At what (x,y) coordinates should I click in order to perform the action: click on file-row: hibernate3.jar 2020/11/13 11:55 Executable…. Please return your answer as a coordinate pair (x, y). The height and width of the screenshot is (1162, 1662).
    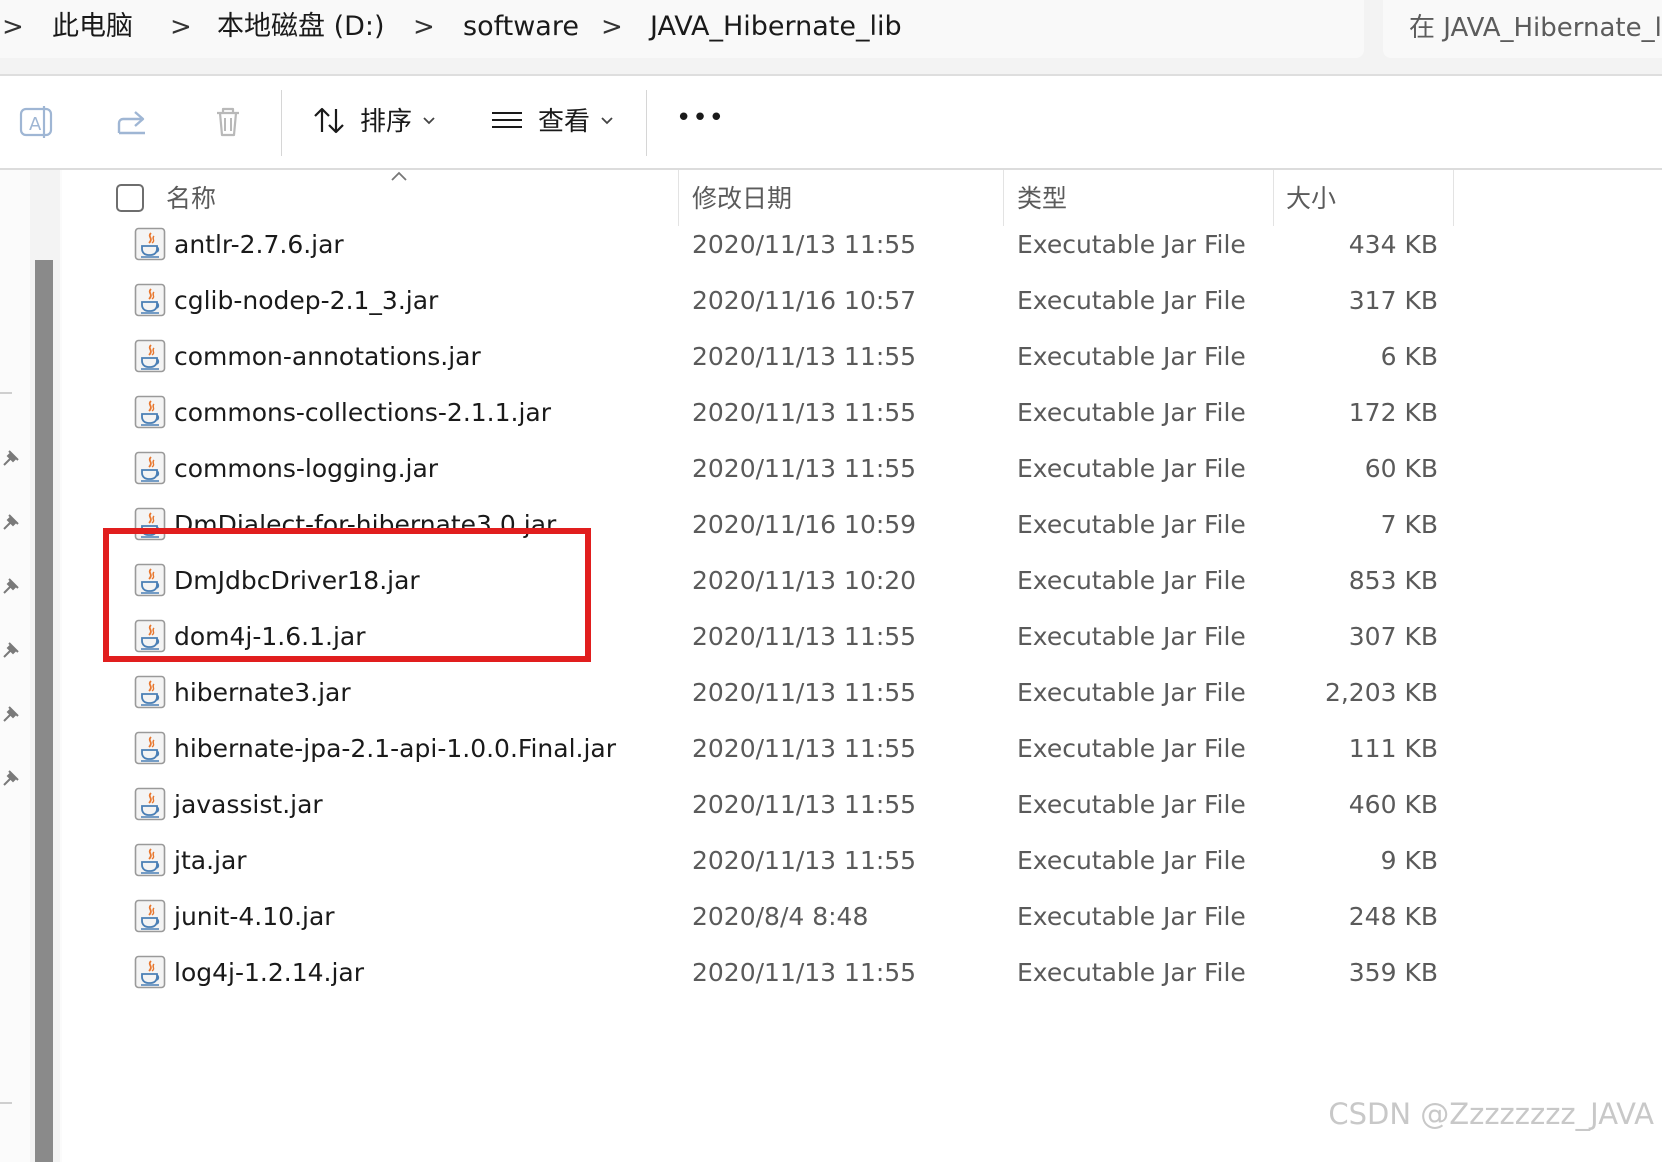
    Looking at the image, I should click on (762, 695).